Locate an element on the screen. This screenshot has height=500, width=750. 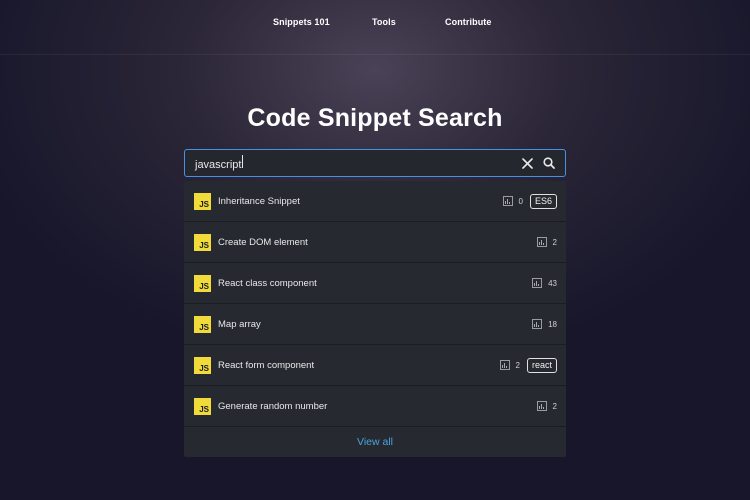
list-item: JS React form component 2 react is located at coordinates (375, 365).